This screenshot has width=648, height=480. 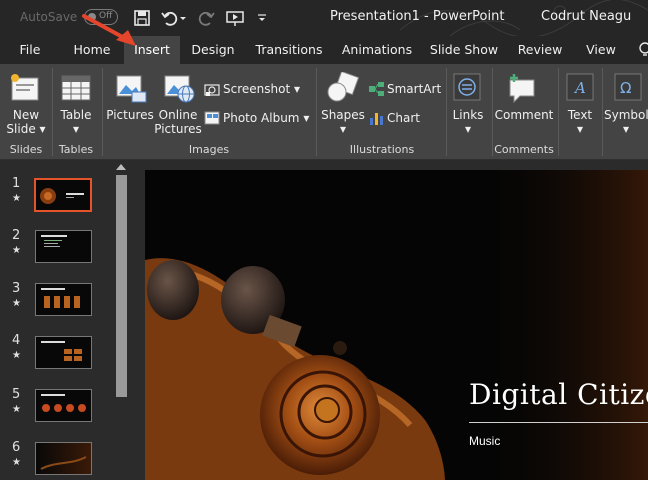 What do you see at coordinates (524, 149) in the screenshot?
I see `group-comments: Comments` at bounding box center [524, 149].